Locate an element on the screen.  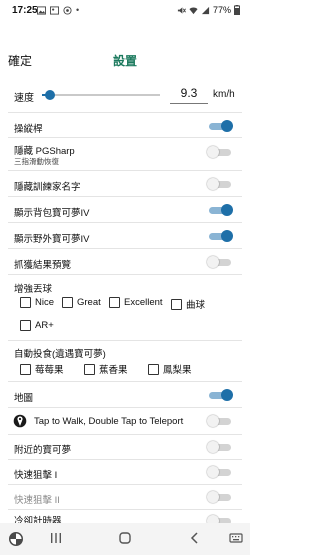
home-icon is located at coordinates (125, 538).